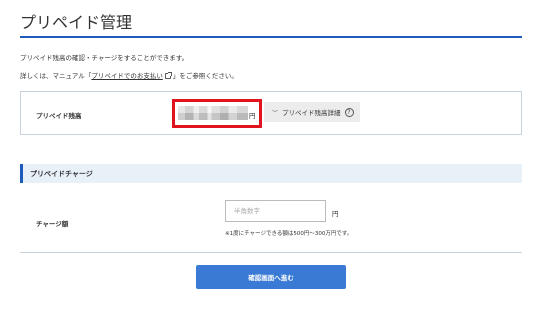 The width and height of the screenshot is (550, 310). Describe the element at coordinates (52, 224) in the screenshot. I see `charge-amount-label: チャージ額` at that location.